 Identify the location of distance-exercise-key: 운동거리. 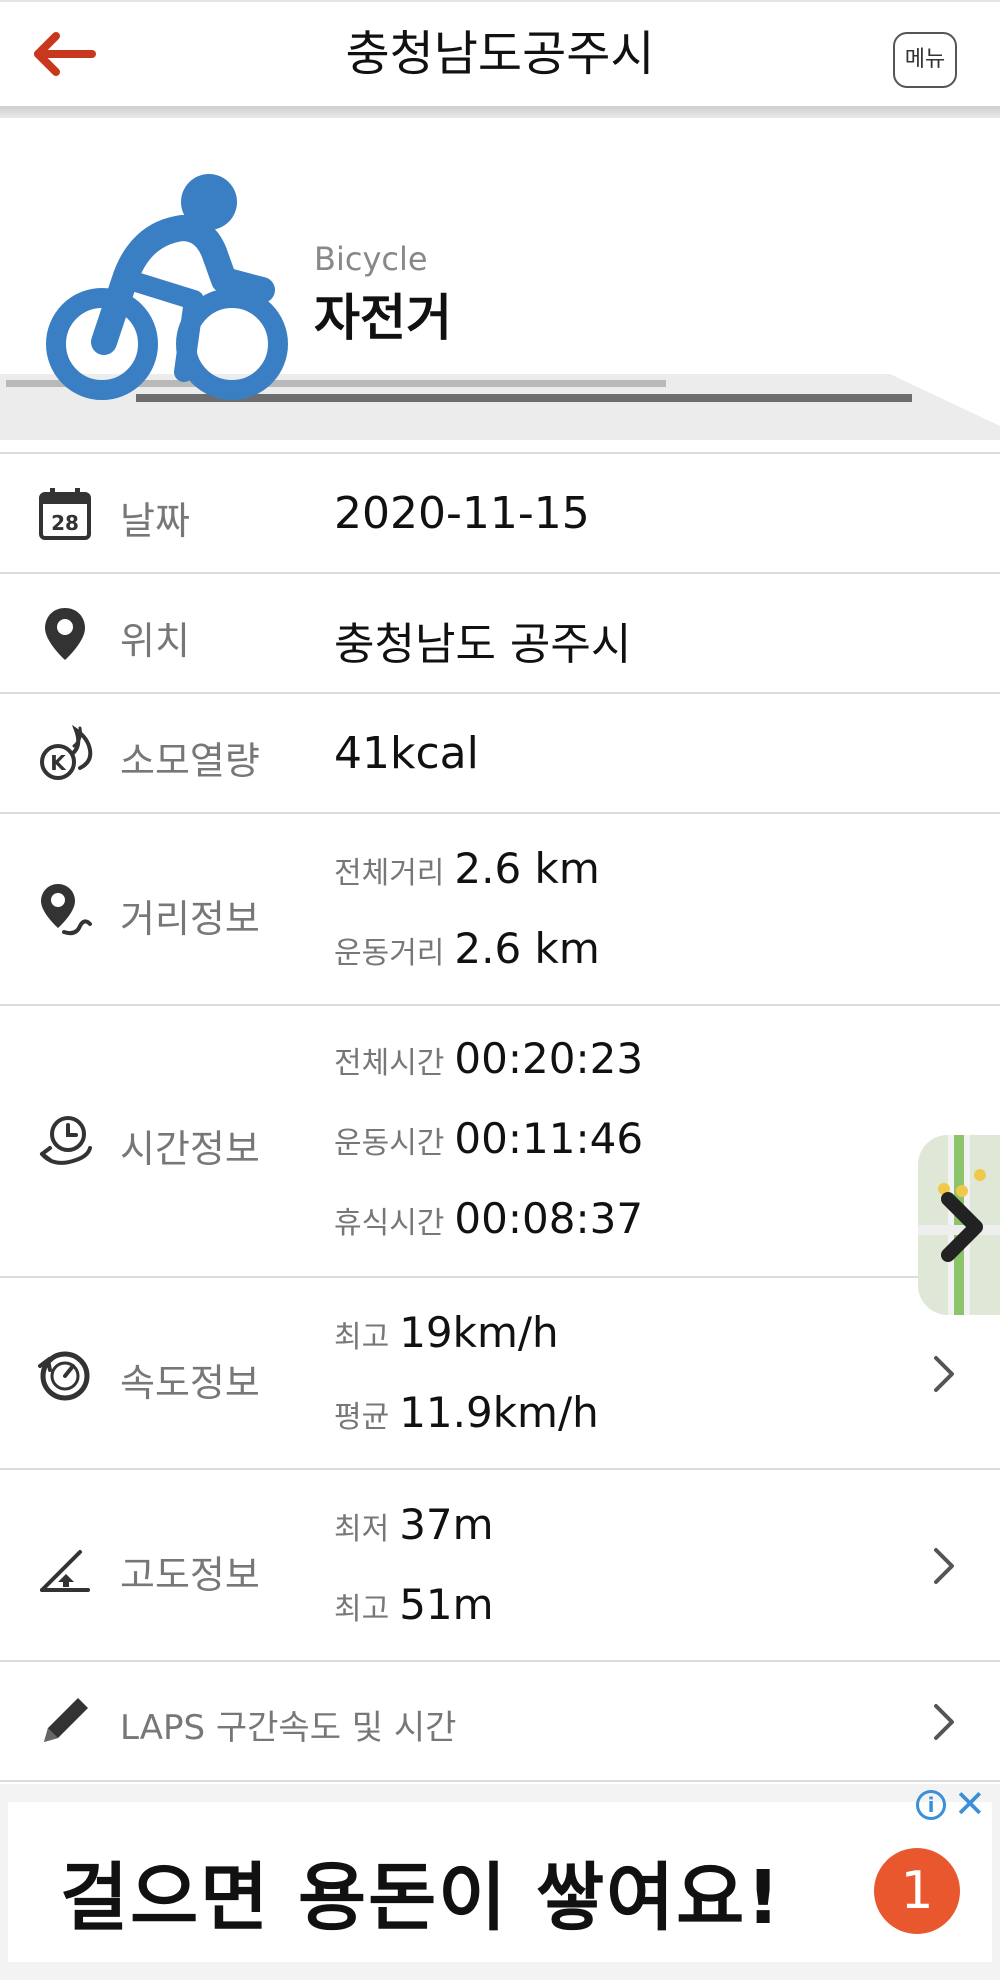
(389, 953).